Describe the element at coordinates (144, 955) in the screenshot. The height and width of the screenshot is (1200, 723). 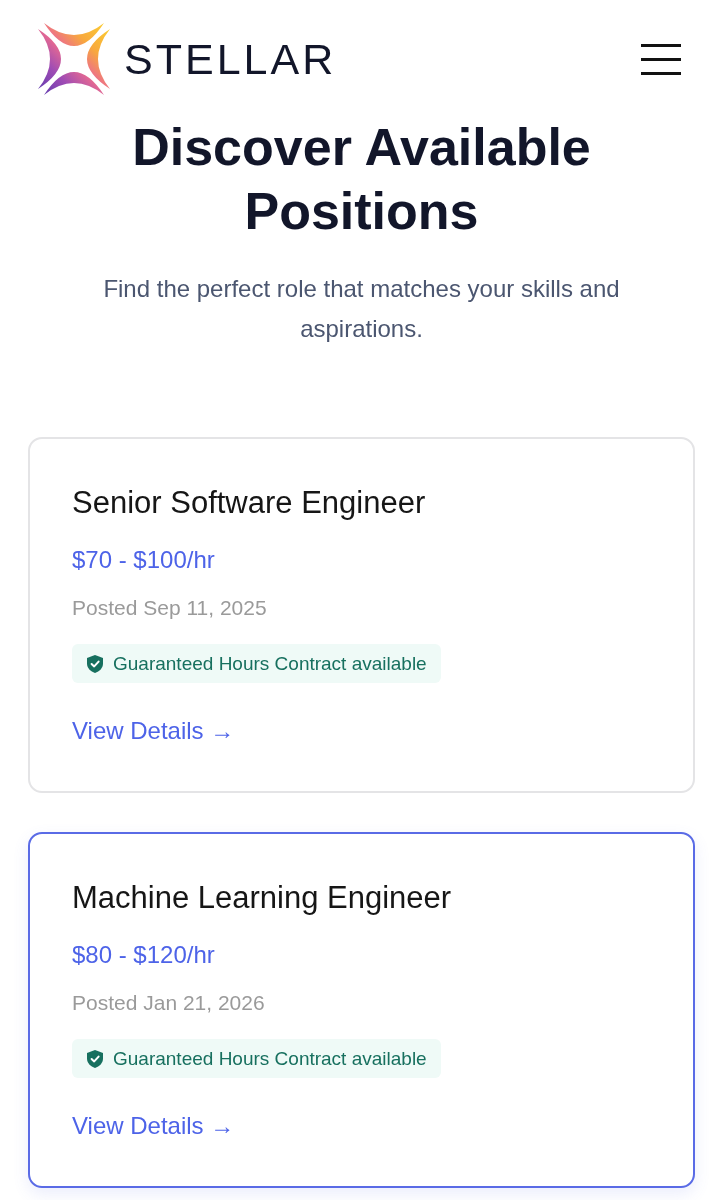
I see `pay-range: $80 - $120/hr` at that location.